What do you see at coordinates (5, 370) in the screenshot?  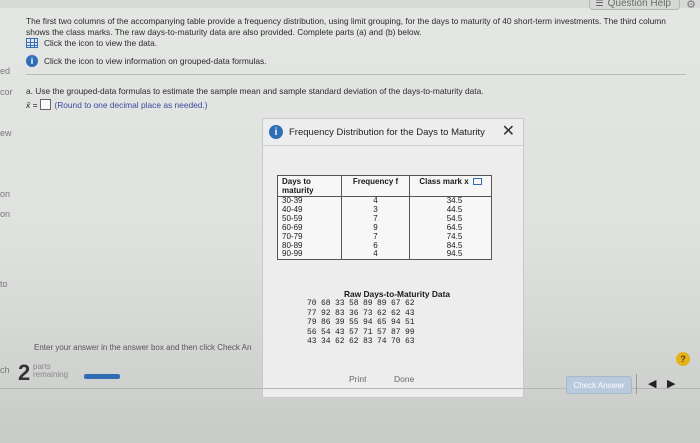 I see `left-strip-text: ch` at bounding box center [5, 370].